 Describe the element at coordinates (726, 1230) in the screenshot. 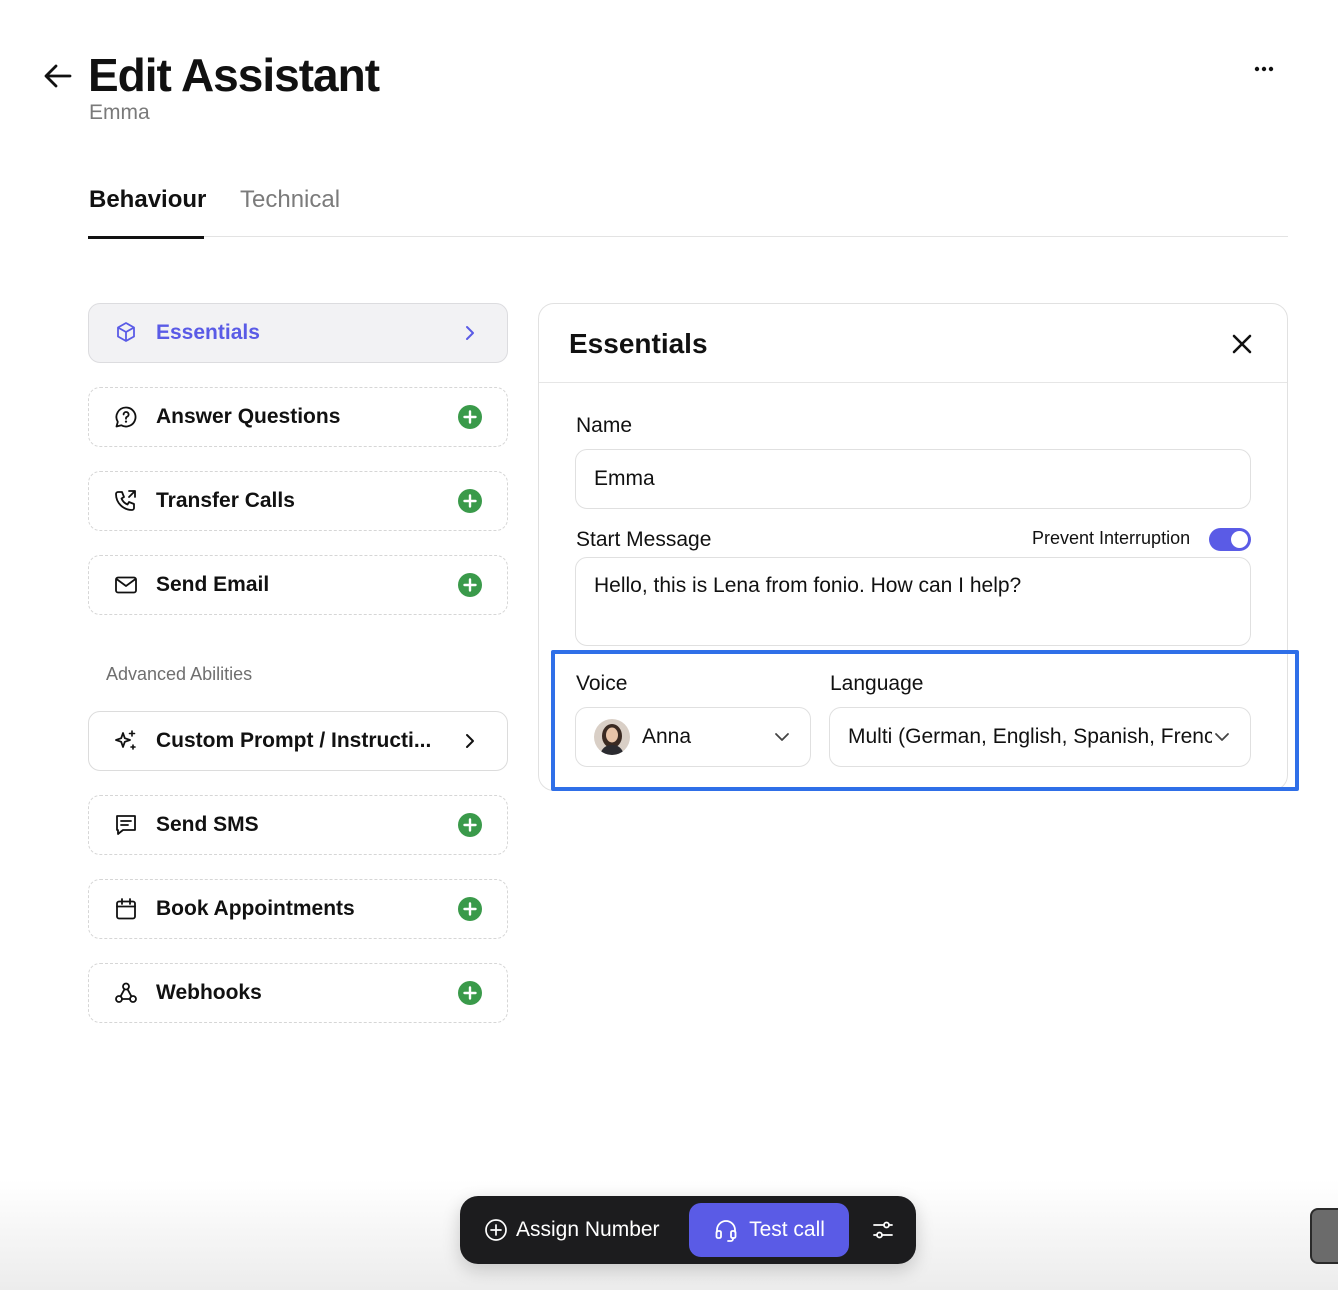

I see `headset-icon` at that location.